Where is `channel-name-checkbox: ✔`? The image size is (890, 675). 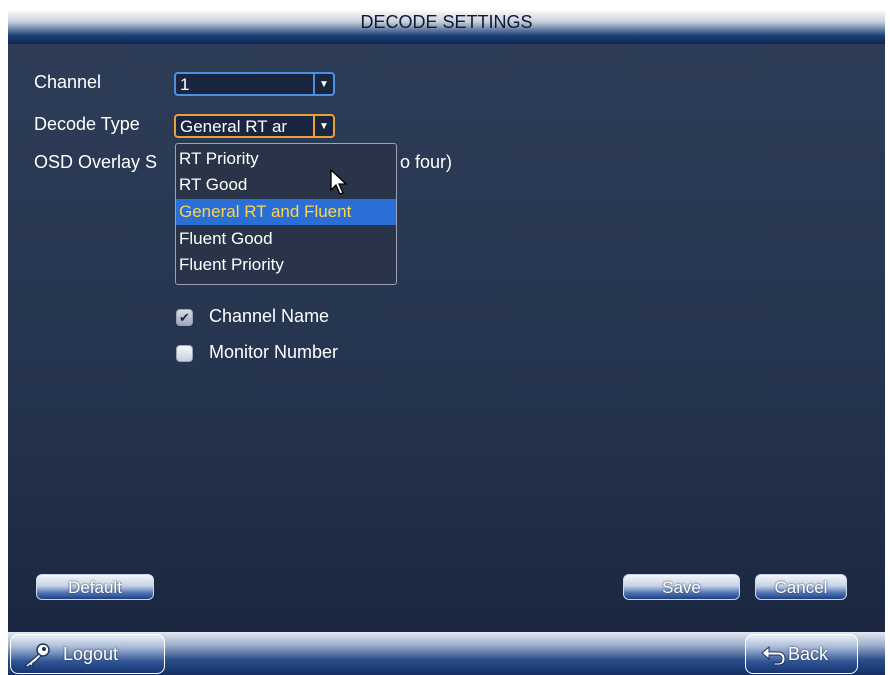 channel-name-checkbox: ✔ is located at coordinates (184, 317).